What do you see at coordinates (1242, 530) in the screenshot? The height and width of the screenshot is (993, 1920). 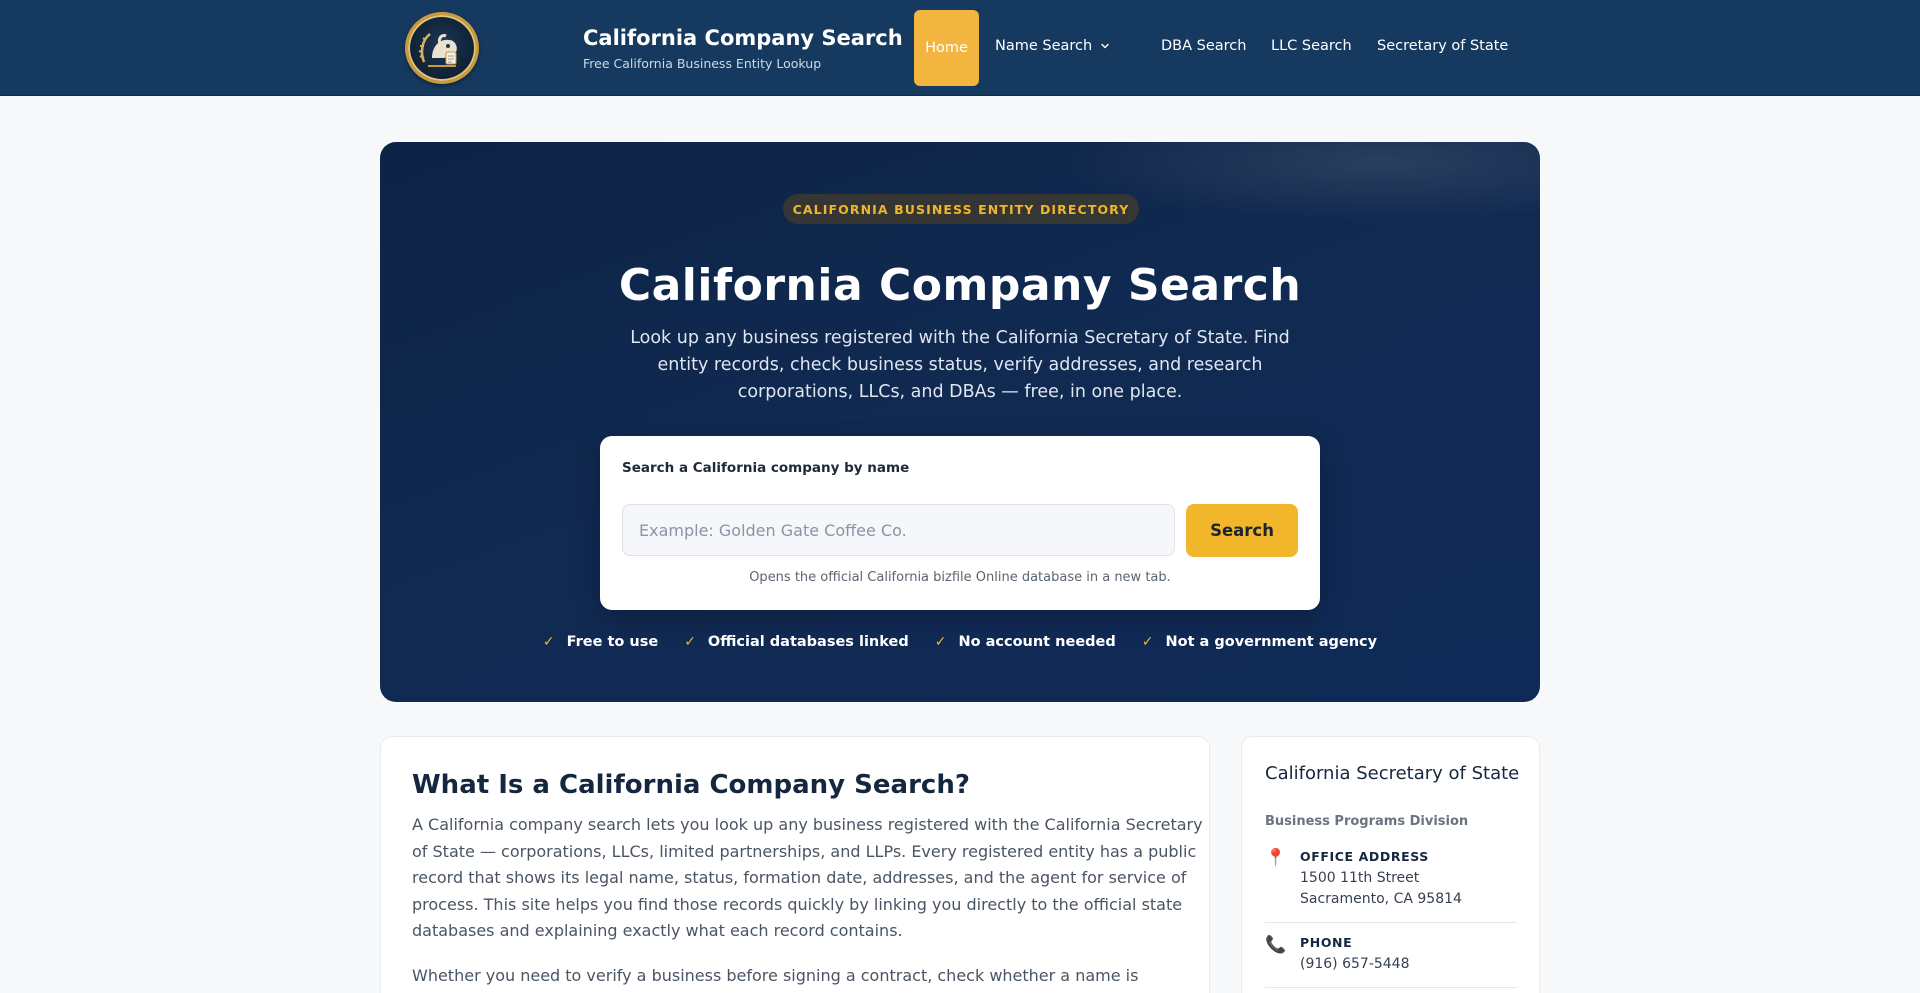 I see `search-button: Search` at bounding box center [1242, 530].